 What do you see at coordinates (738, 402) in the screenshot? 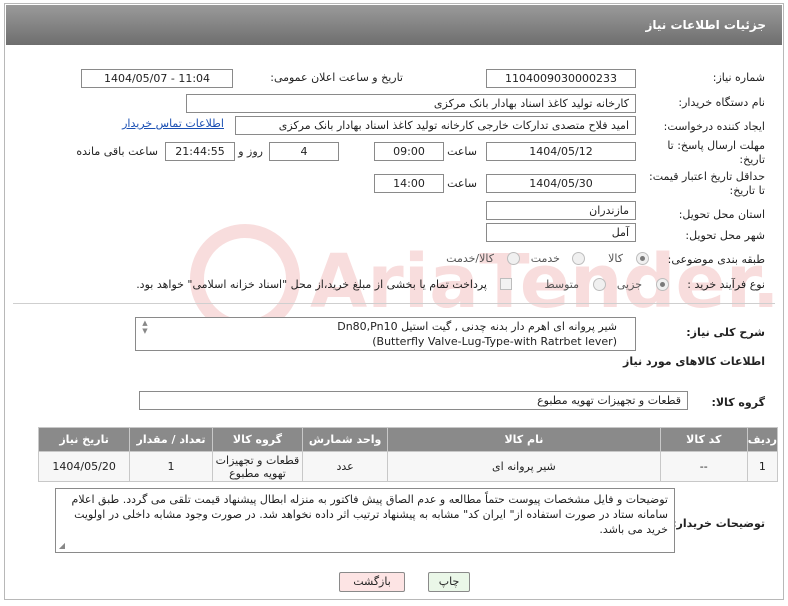
I see `goods-group-label: گروه کالا:` at bounding box center [738, 402].